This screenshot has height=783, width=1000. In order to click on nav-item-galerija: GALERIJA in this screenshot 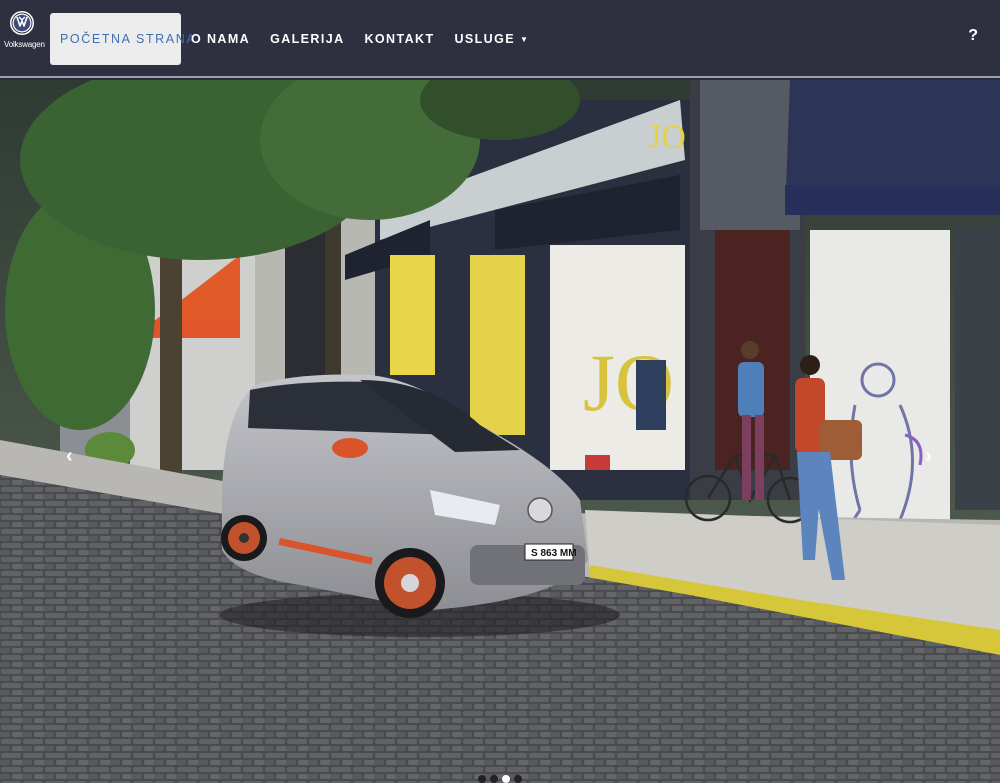, I will do `click(307, 39)`.